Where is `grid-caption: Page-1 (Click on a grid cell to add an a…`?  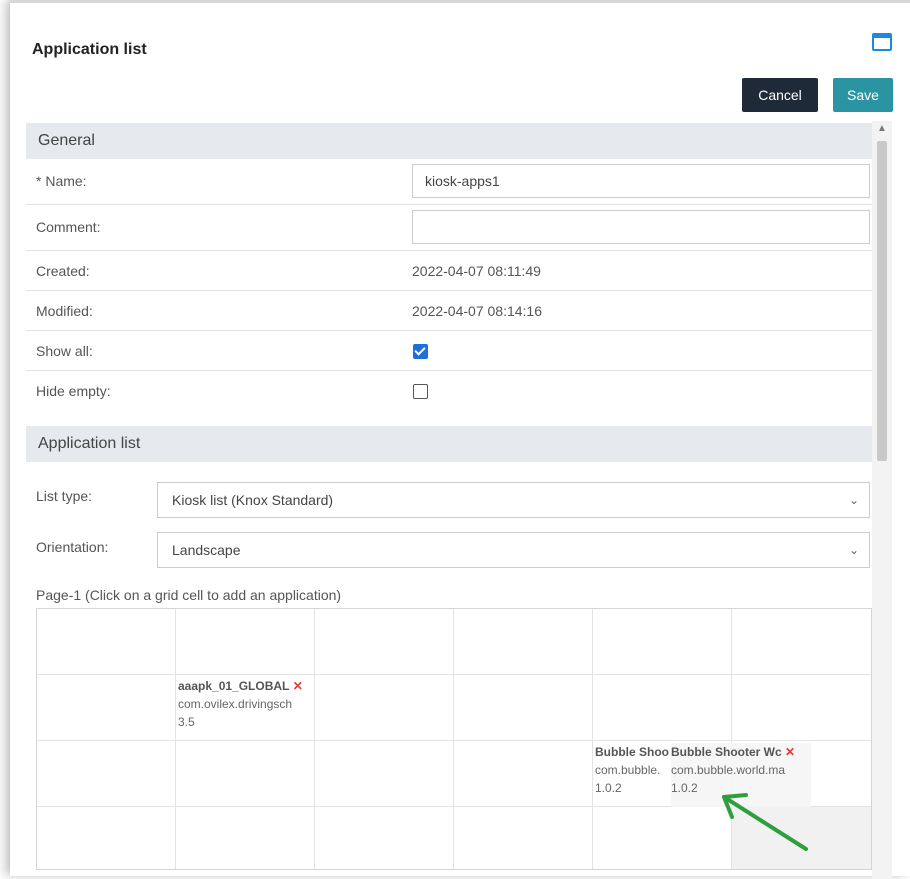 grid-caption: Page-1 (Click on a grid cell to add an a… is located at coordinates (189, 595).